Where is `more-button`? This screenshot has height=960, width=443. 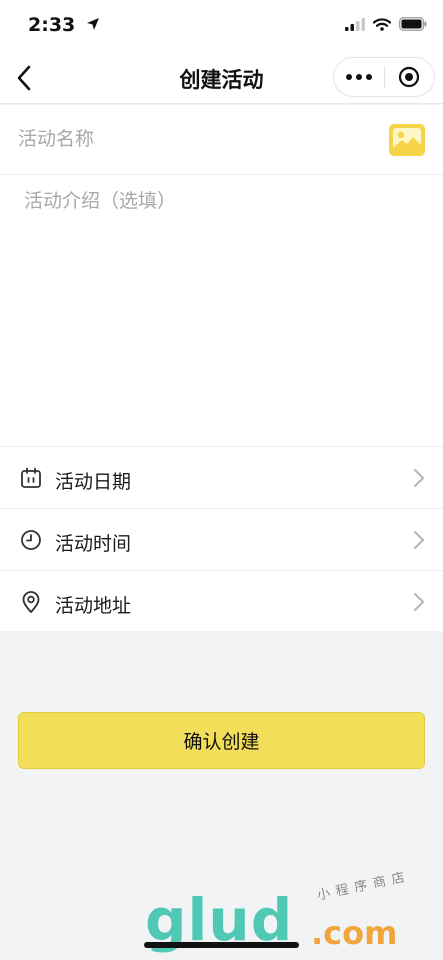 more-button is located at coordinates (359, 77).